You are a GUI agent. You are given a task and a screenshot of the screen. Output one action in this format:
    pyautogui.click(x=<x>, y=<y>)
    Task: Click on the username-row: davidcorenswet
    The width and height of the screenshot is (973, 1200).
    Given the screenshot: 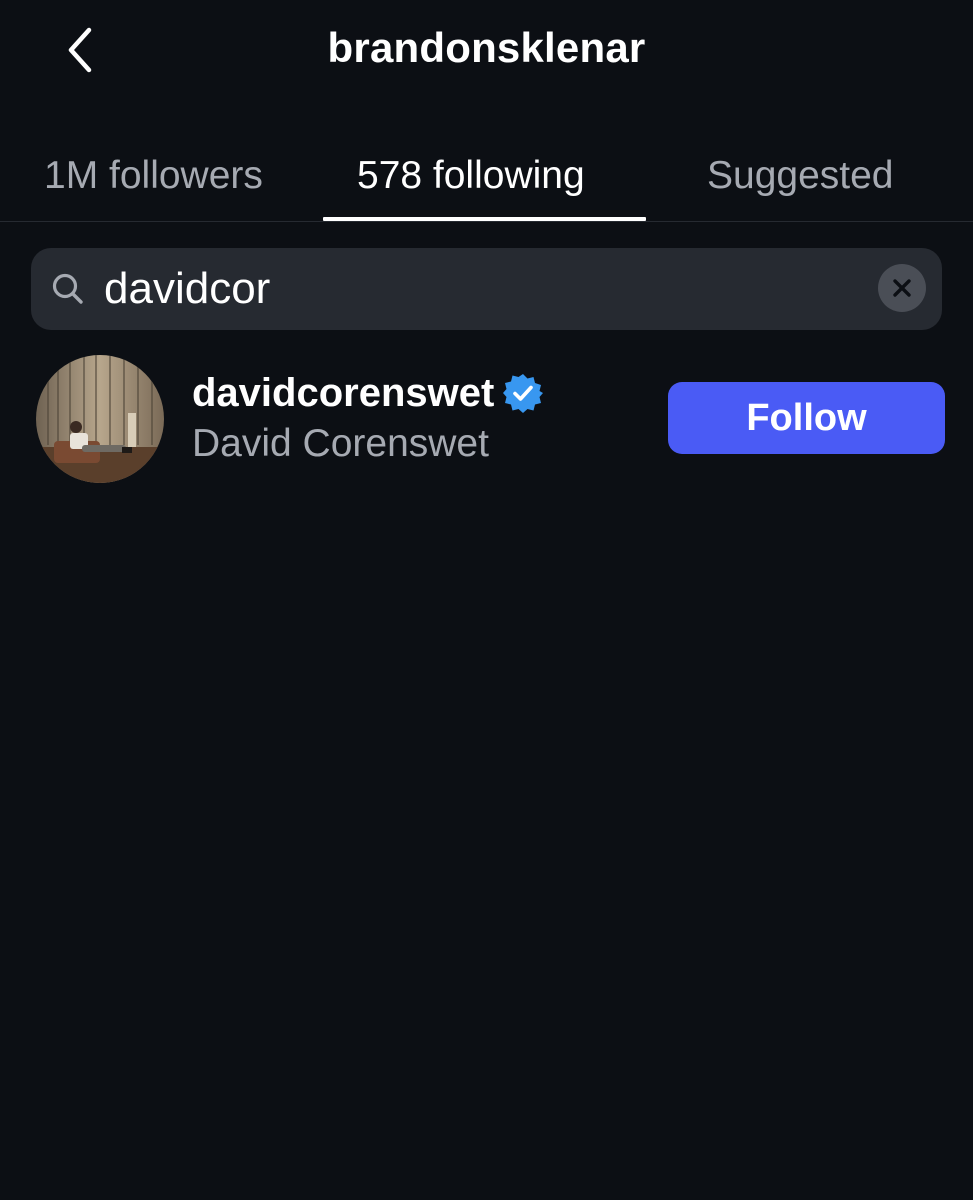 What is the action you would take?
    pyautogui.click(x=368, y=393)
    